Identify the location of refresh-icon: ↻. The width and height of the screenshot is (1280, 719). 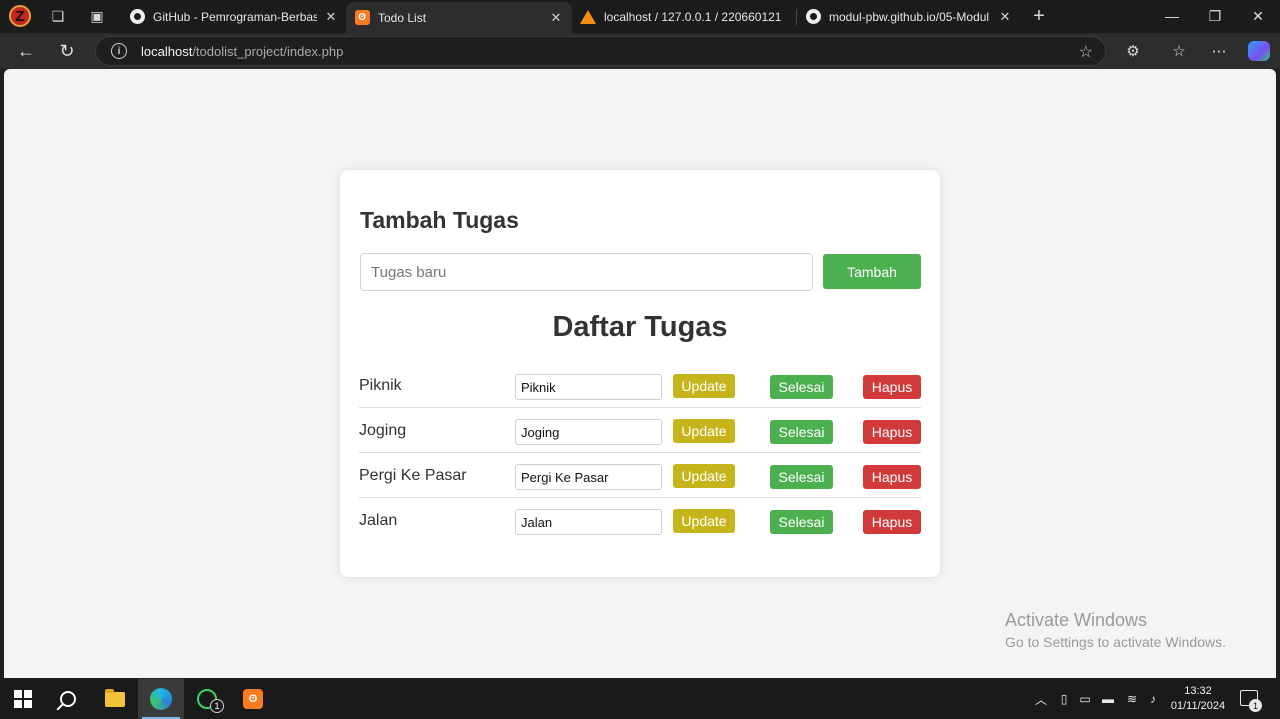
(67, 51).